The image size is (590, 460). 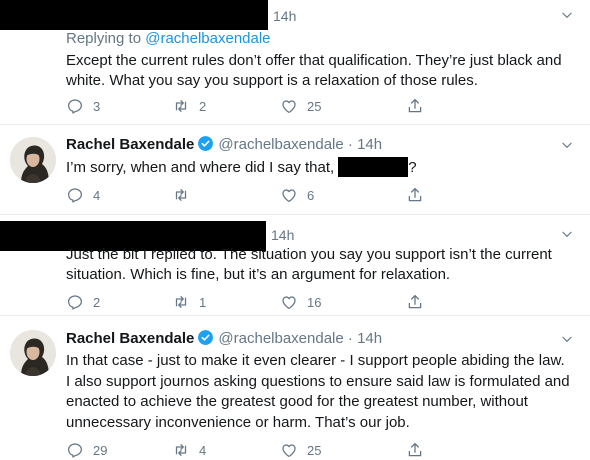 What do you see at coordinates (373, 167) in the screenshot?
I see `redacted-name` at bounding box center [373, 167].